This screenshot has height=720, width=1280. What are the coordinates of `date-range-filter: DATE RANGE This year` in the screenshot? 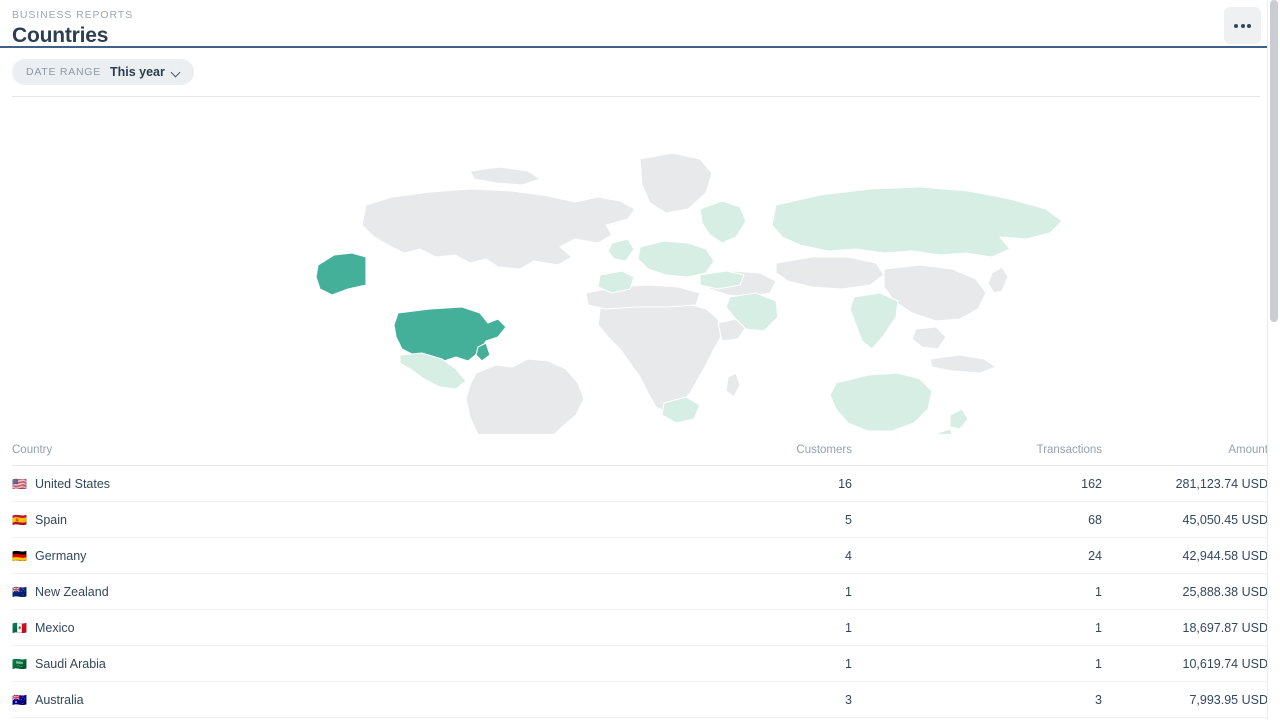 It's located at (103, 72).